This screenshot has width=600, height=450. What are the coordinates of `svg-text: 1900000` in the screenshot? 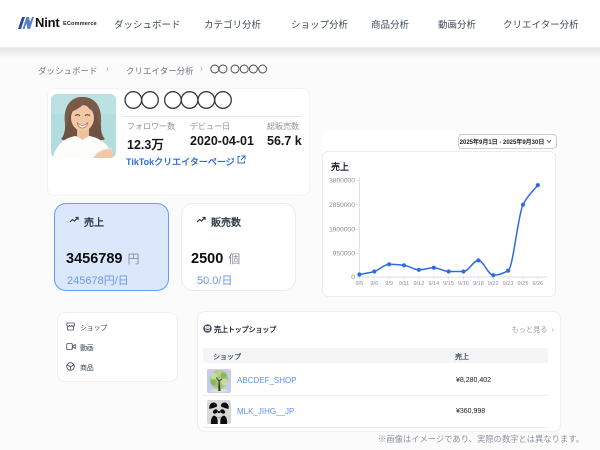 It's located at (342, 229).